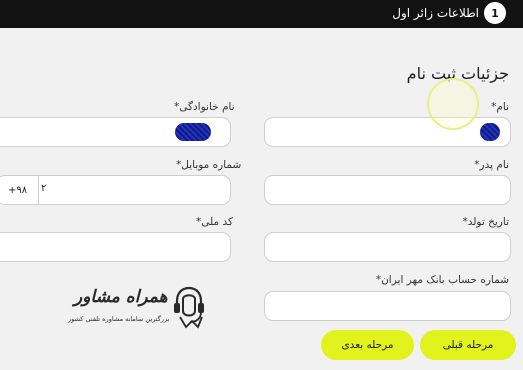 The width and height of the screenshot is (523, 370). Describe the element at coordinates (19, 190) in the screenshot. I see `country-code-prefix: +۹۸` at that location.